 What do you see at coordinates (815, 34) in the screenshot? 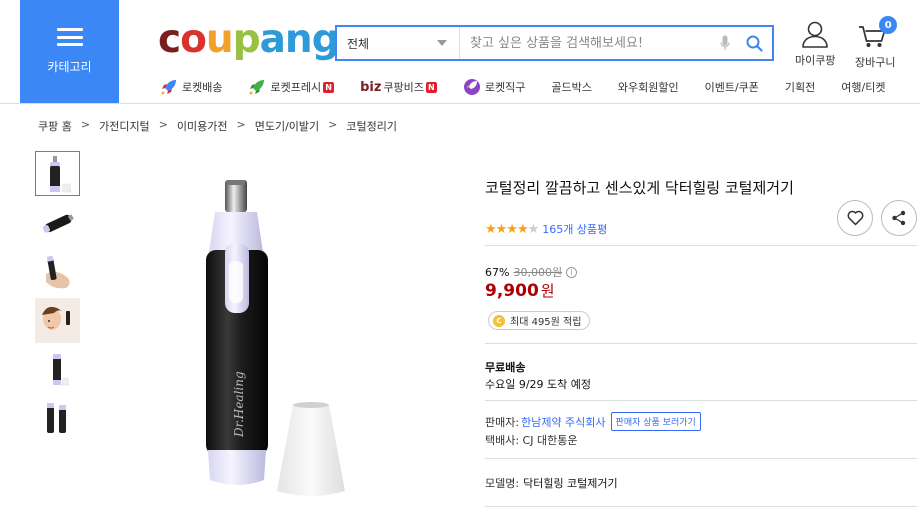
I see `user-icon` at bounding box center [815, 34].